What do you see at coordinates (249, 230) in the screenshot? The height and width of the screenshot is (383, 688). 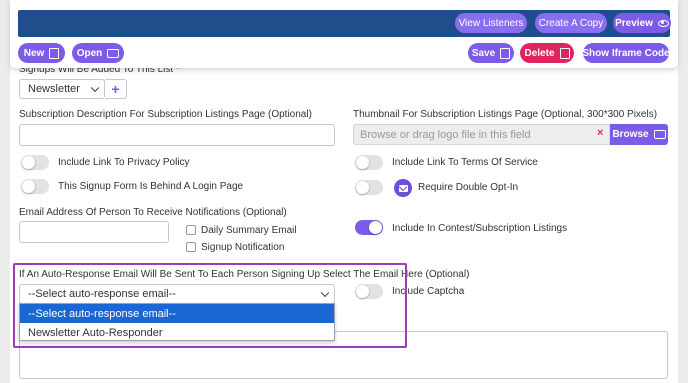 I see `daily-summary-label: Daily Summary Email` at bounding box center [249, 230].